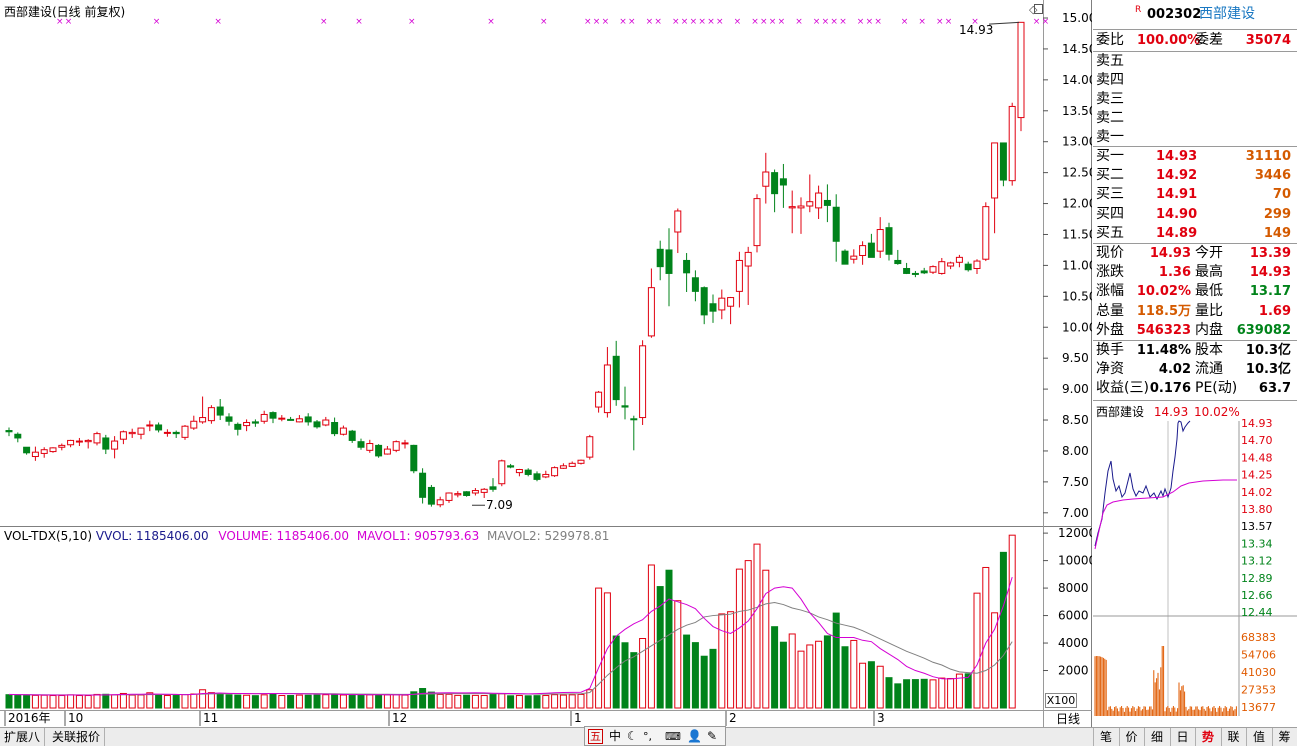 The image size is (1297, 746). Describe the element at coordinates (1105, 737) in the screenshot. I see `tab-1: 笔` at that location.